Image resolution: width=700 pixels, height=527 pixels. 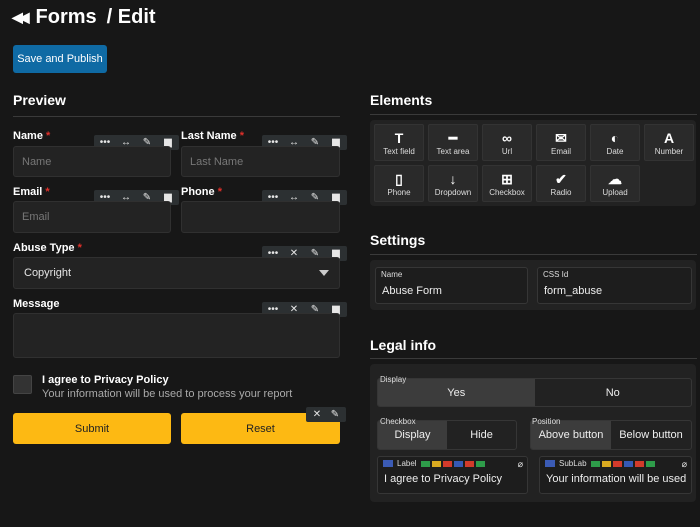 I want to click on chevron-down-icon, so click(x=324, y=273).